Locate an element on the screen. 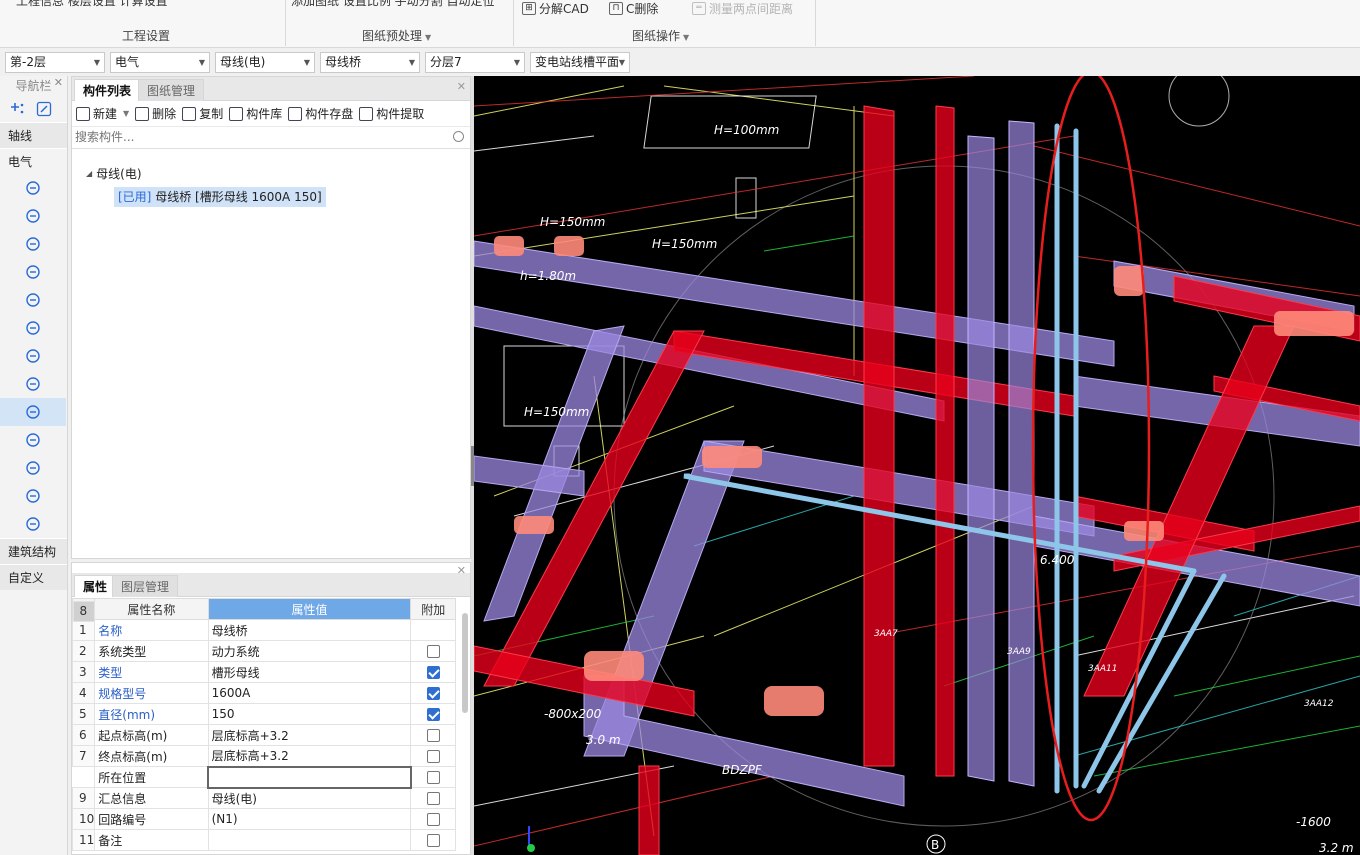 This screenshot has height=855, width=1360. nav-section-custom: 自定义 is located at coordinates (33, 577).